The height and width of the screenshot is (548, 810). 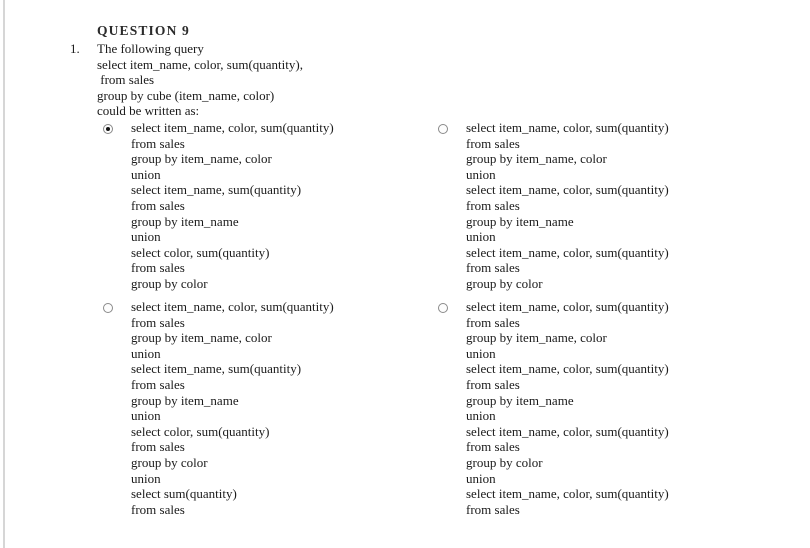 I want to click on stem-line: select item_name, color, sum(quantity),, so click(x=200, y=64).